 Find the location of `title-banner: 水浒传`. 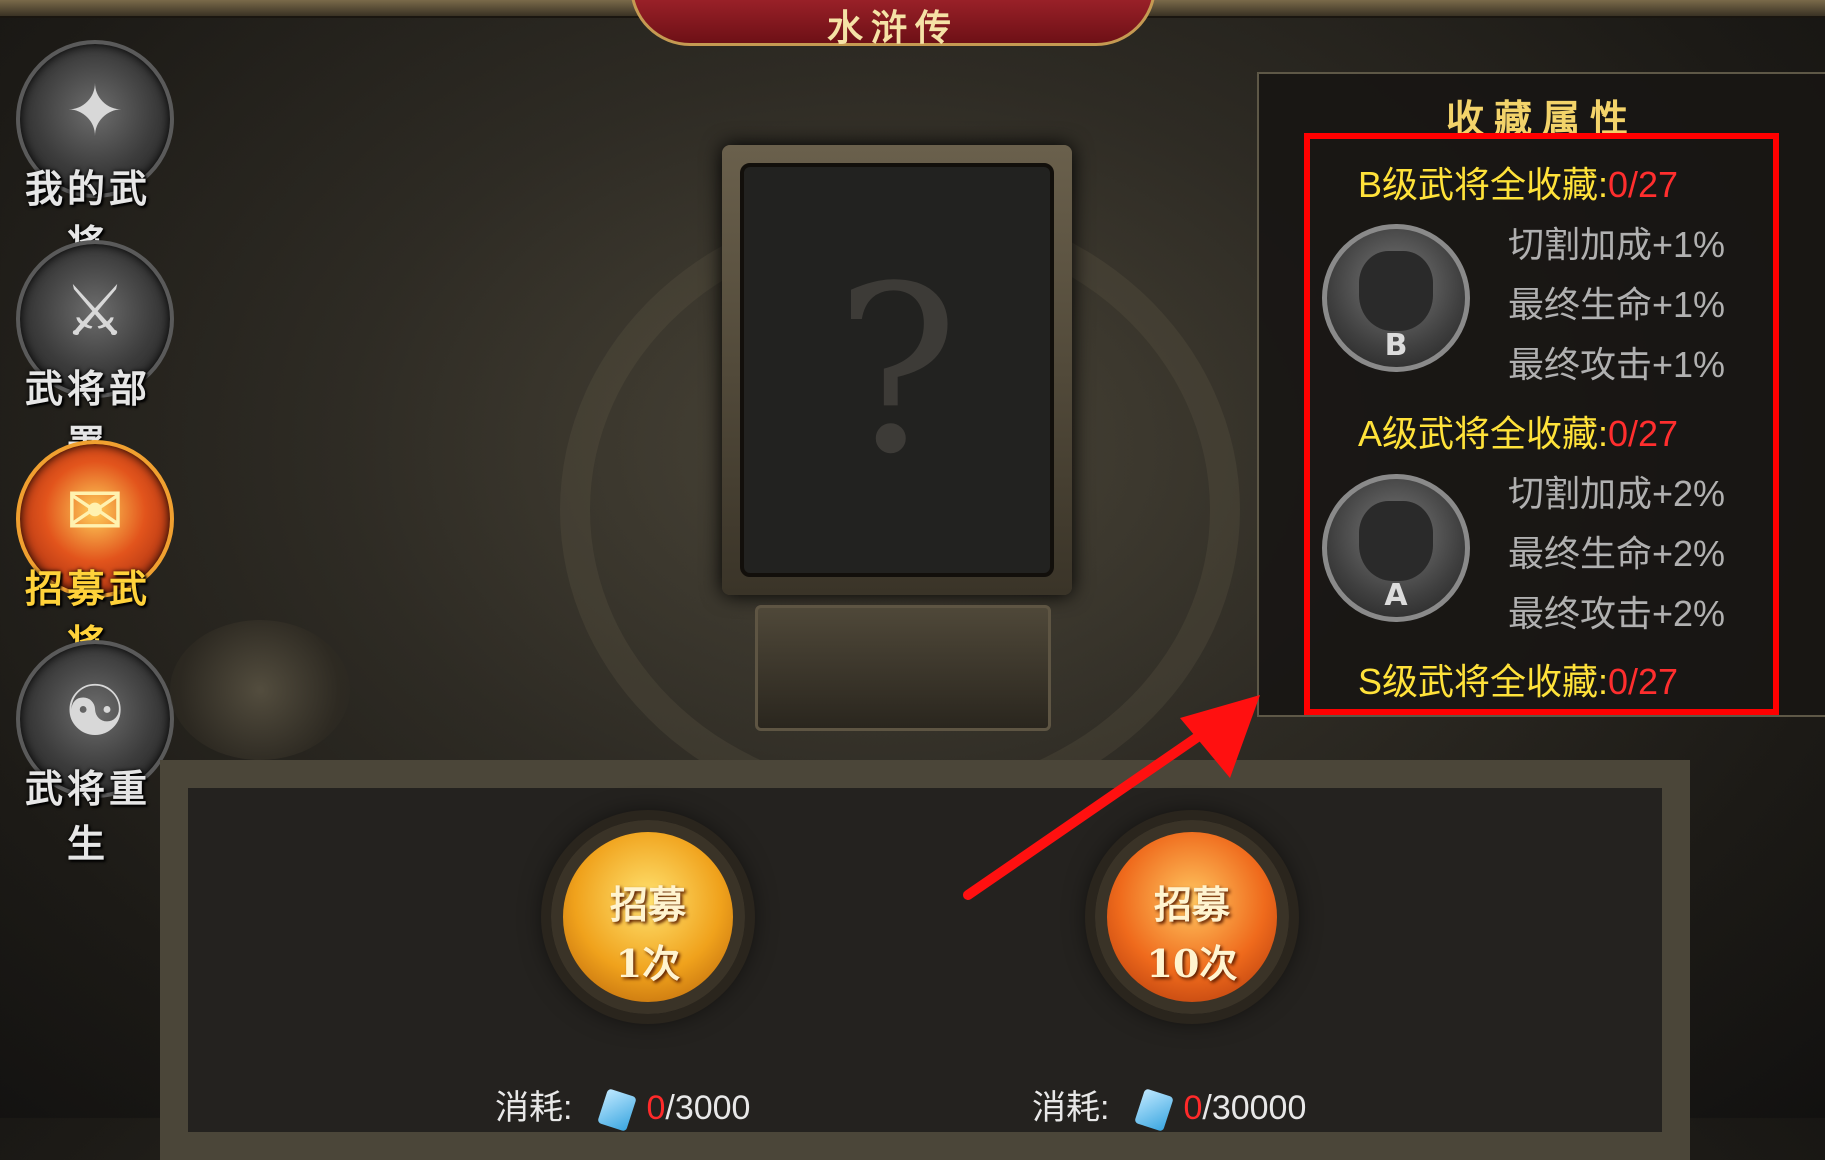

title-banner: 水浒传 is located at coordinates (893, 24).